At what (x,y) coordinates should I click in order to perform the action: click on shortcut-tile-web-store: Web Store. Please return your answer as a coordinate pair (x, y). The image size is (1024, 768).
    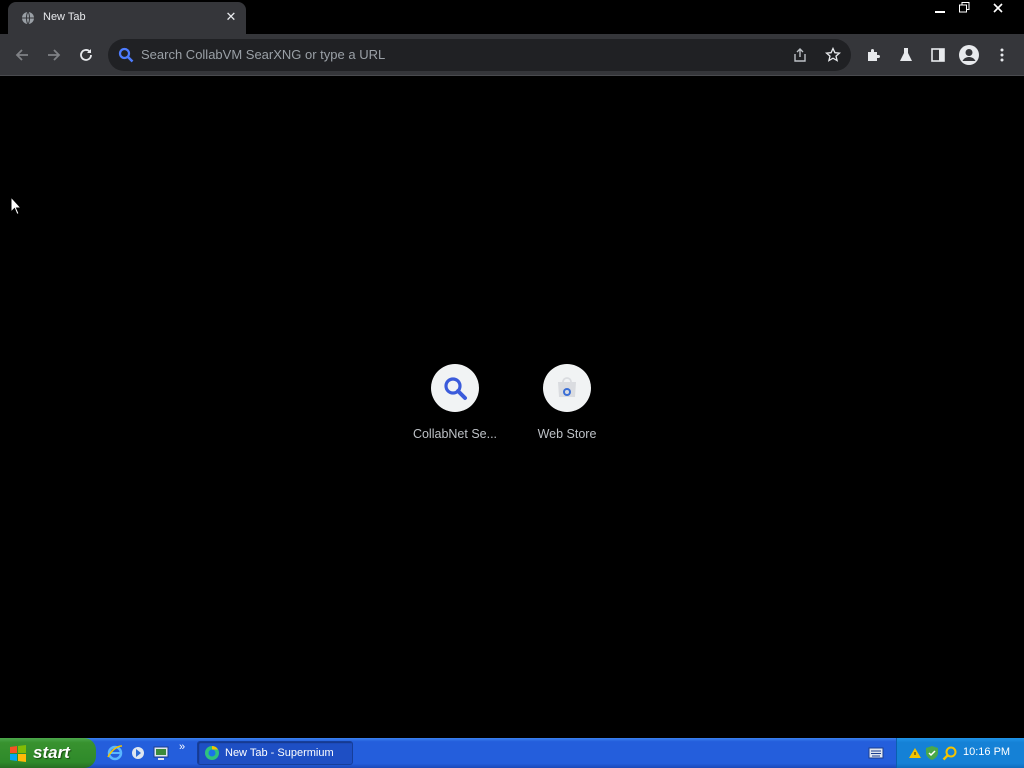
    Looking at the image, I should click on (567, 408).